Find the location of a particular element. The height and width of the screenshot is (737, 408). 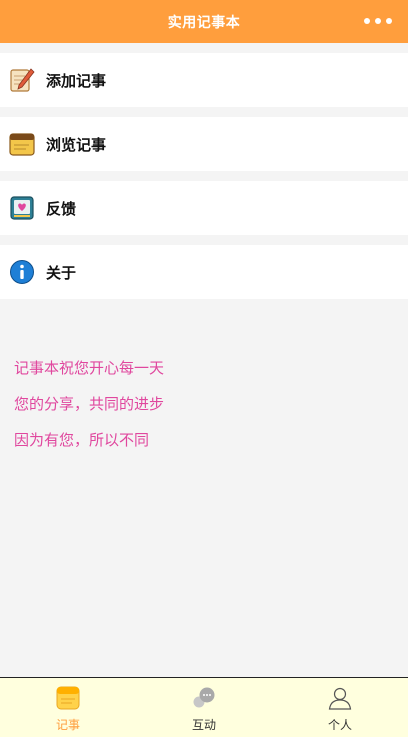

heart-book-icon is located at coordinates (22, 208).